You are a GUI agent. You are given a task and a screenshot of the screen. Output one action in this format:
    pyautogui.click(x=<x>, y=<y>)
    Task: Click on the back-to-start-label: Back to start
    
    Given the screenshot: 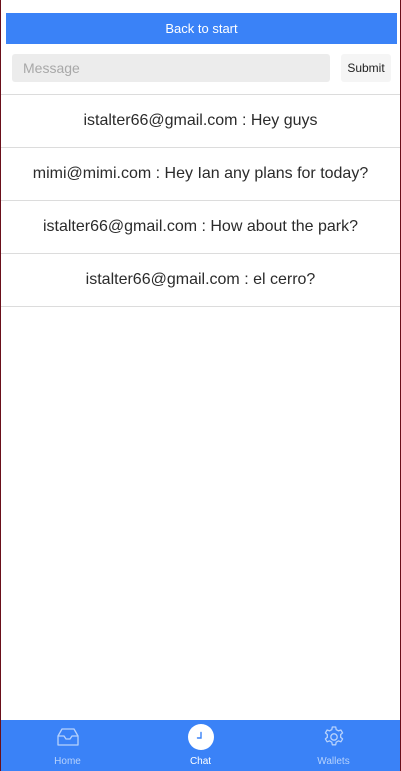 What is the action you would take?
    pyautogui.click(x=201, y=28)
    